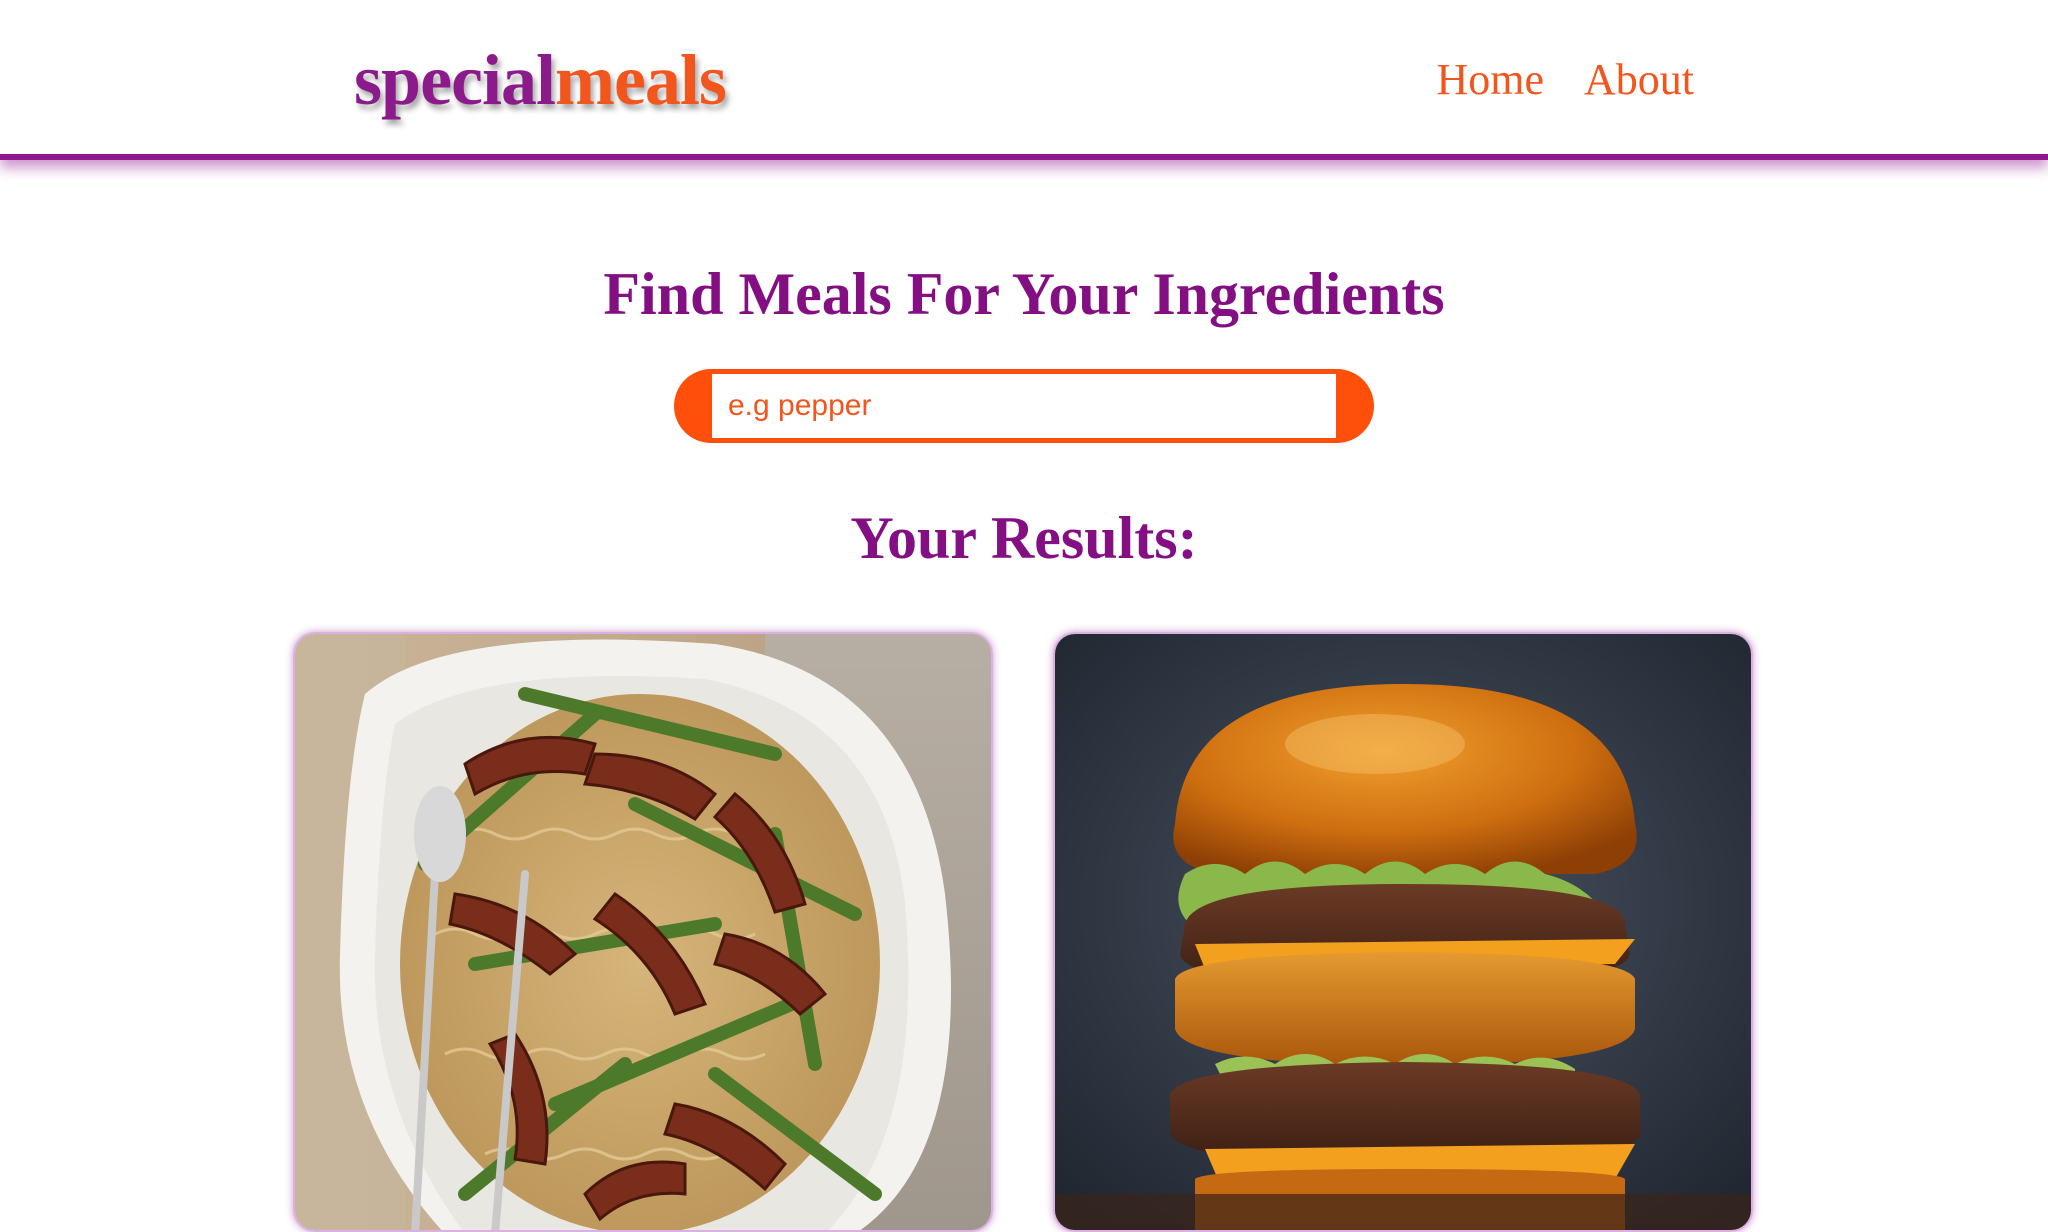 The height and width of the screenshot is (1232, 2048). Describe the element at coordinates (1565, 80) in the screenshot. I see `main-nav: Home About` at that location.